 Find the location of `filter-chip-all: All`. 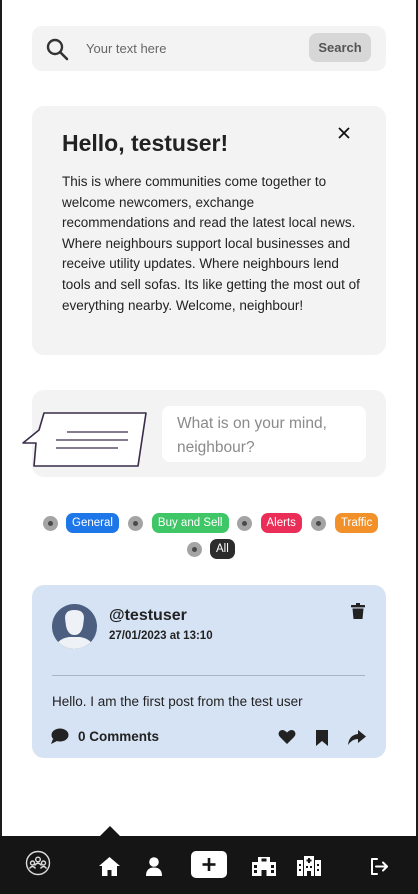

filter-chip-all: All is located at coordinates (222, 549).